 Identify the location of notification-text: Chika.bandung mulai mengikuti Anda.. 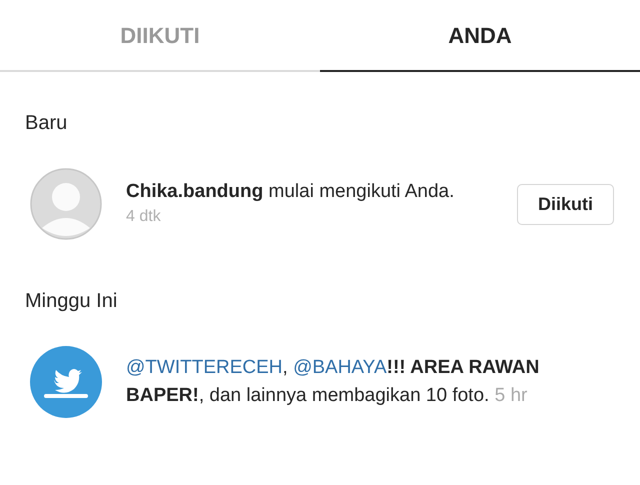
(291, 192).